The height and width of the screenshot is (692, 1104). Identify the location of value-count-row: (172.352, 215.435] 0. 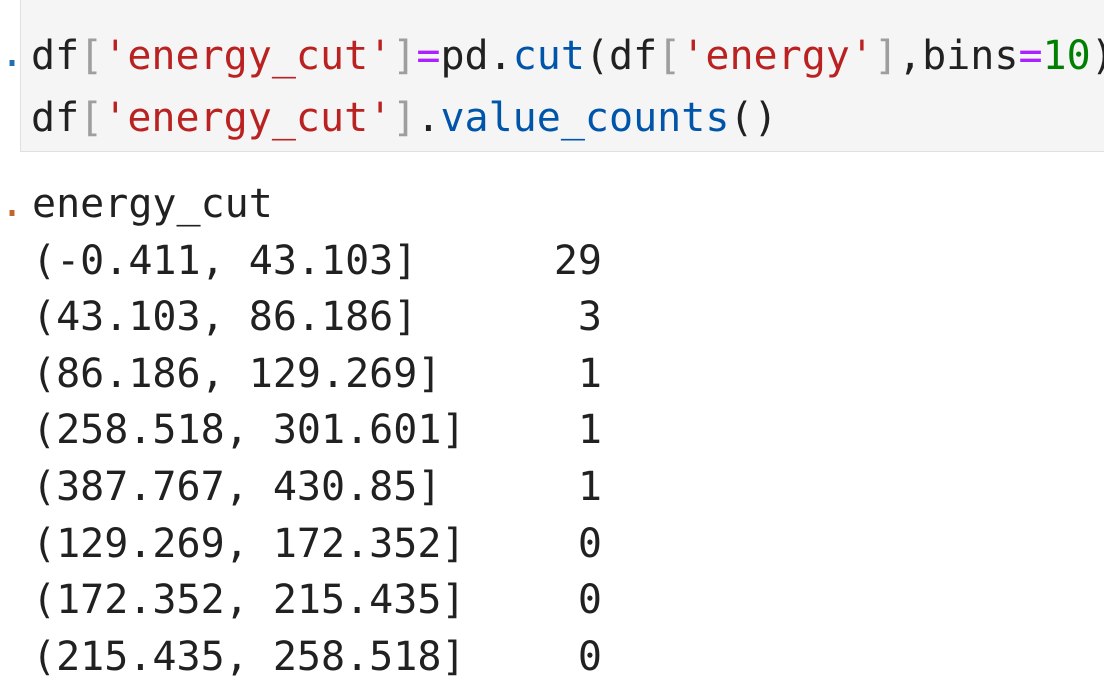
(332, 600).